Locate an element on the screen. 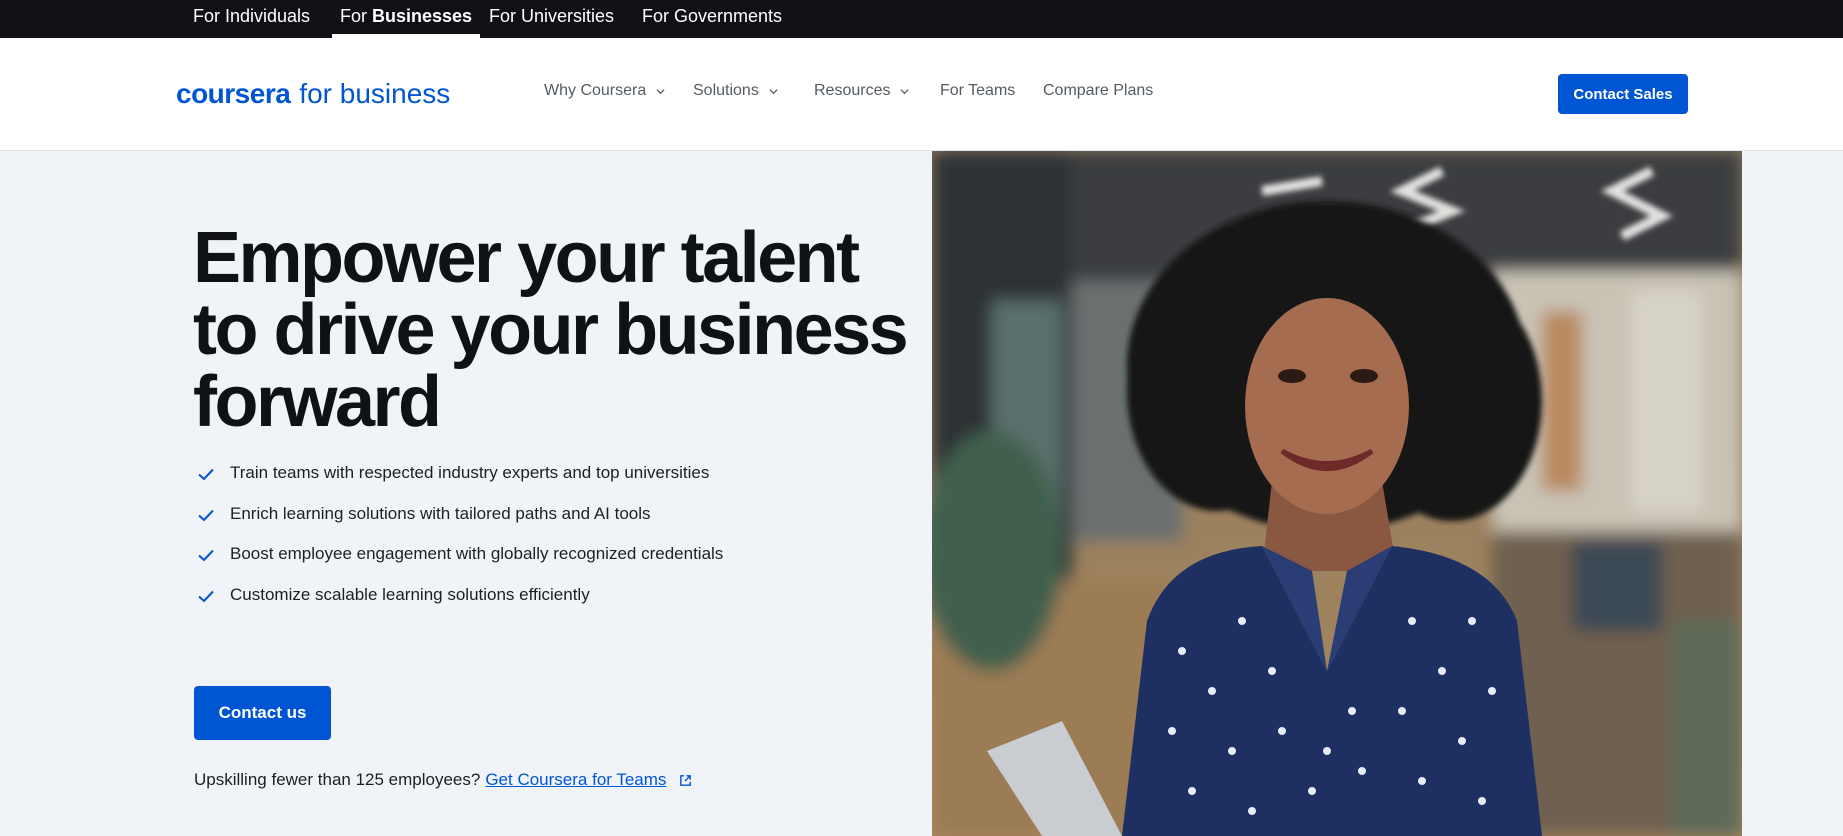  nav-resources: Resources is located at coordinates (862, 91).